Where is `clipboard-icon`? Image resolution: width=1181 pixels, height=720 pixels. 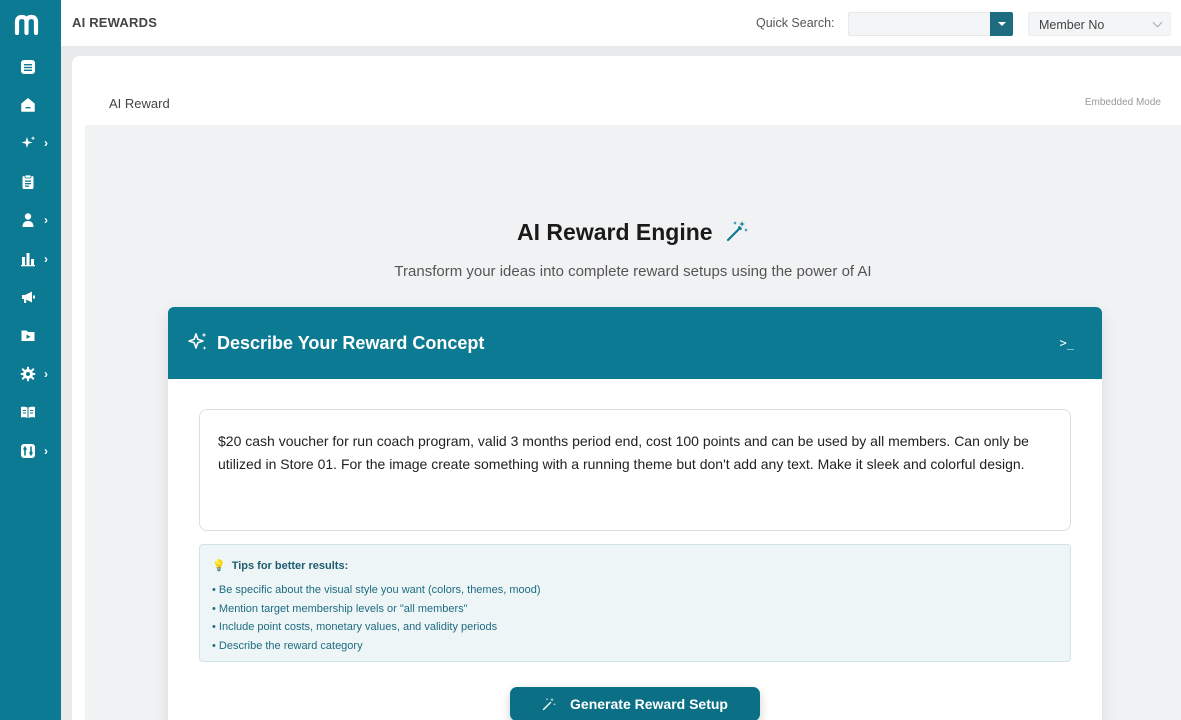
clipboard-icon is located at coordinates (28, 181).